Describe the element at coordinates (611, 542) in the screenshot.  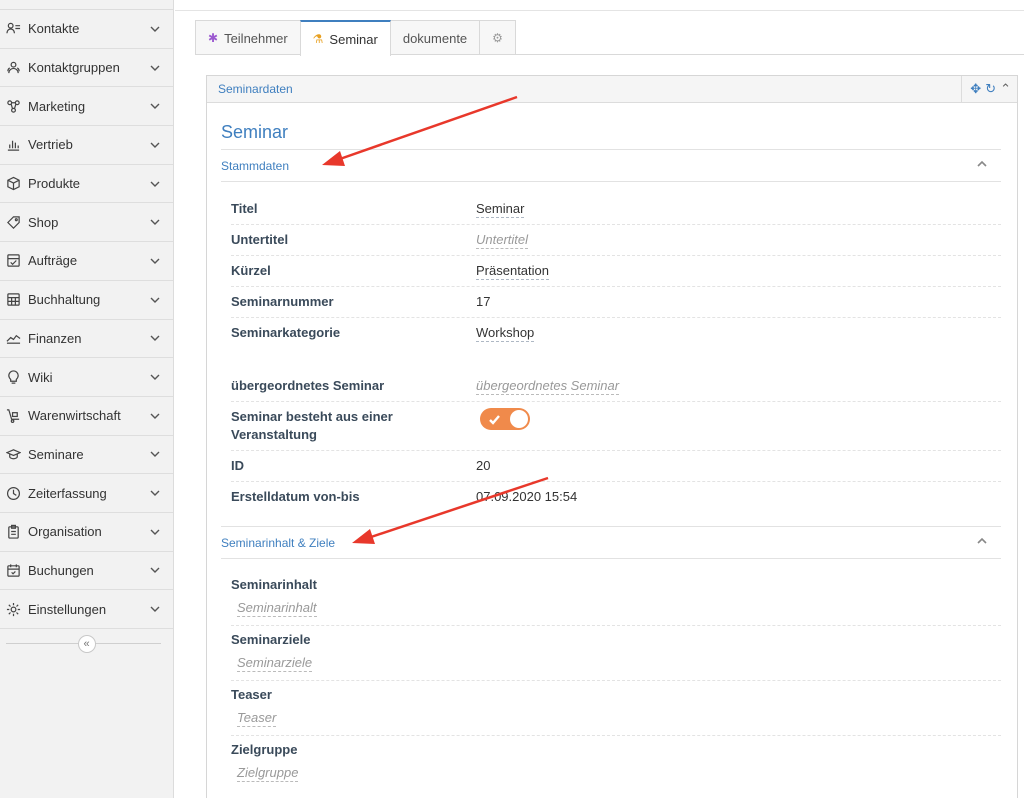
I see `section-inhalt-header: Seminarinhalt & Ziele` at that location.